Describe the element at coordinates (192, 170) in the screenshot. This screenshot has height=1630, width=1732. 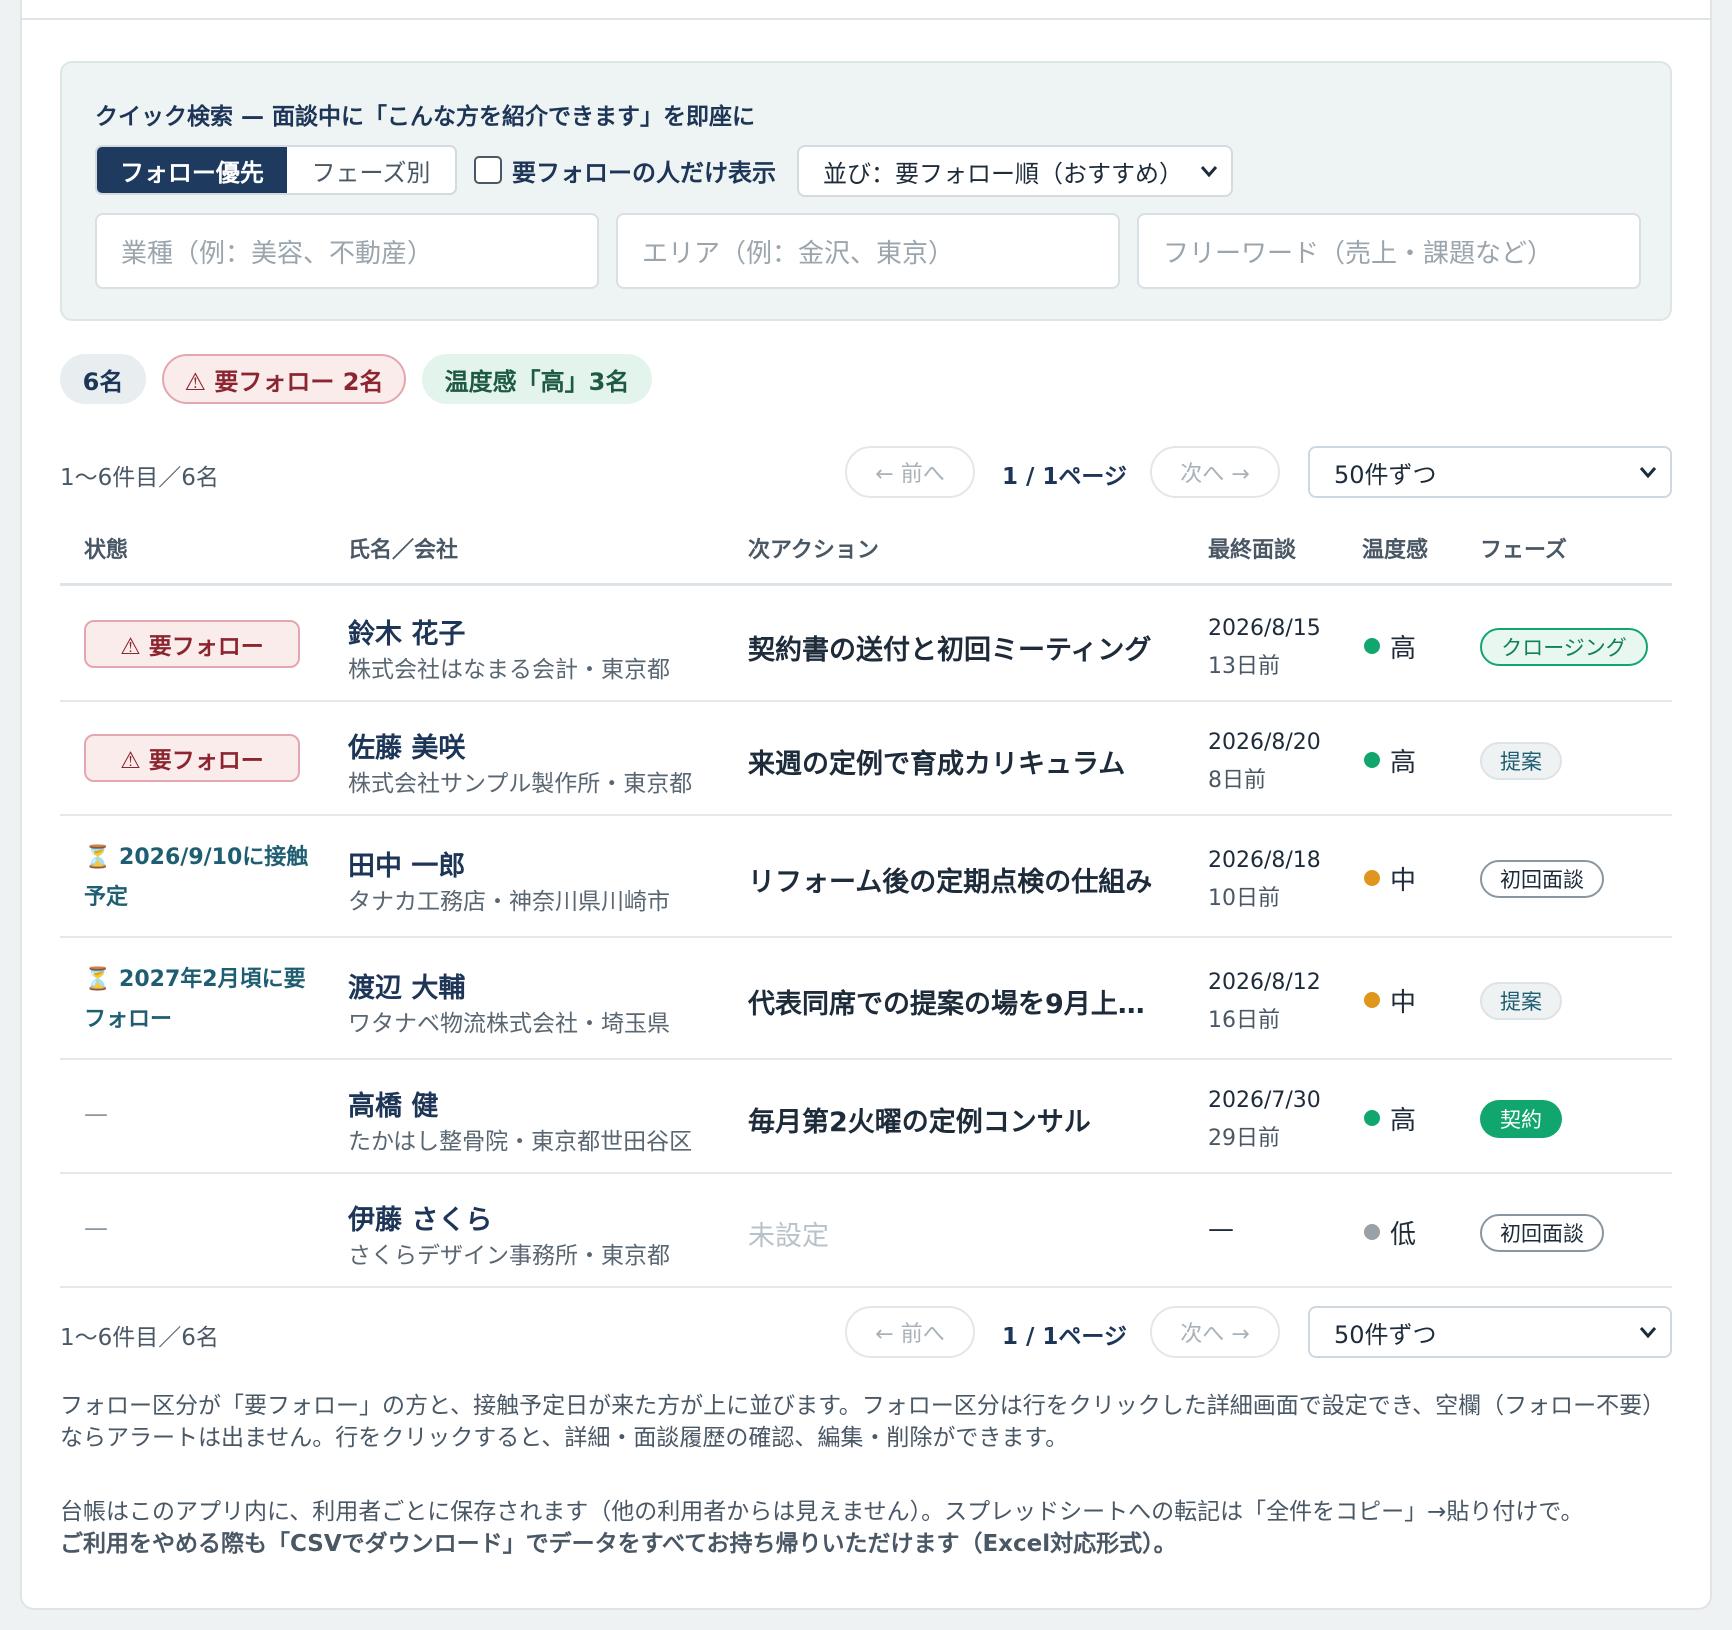
I see `tab-follow-priority: フォロー優先` at that location.